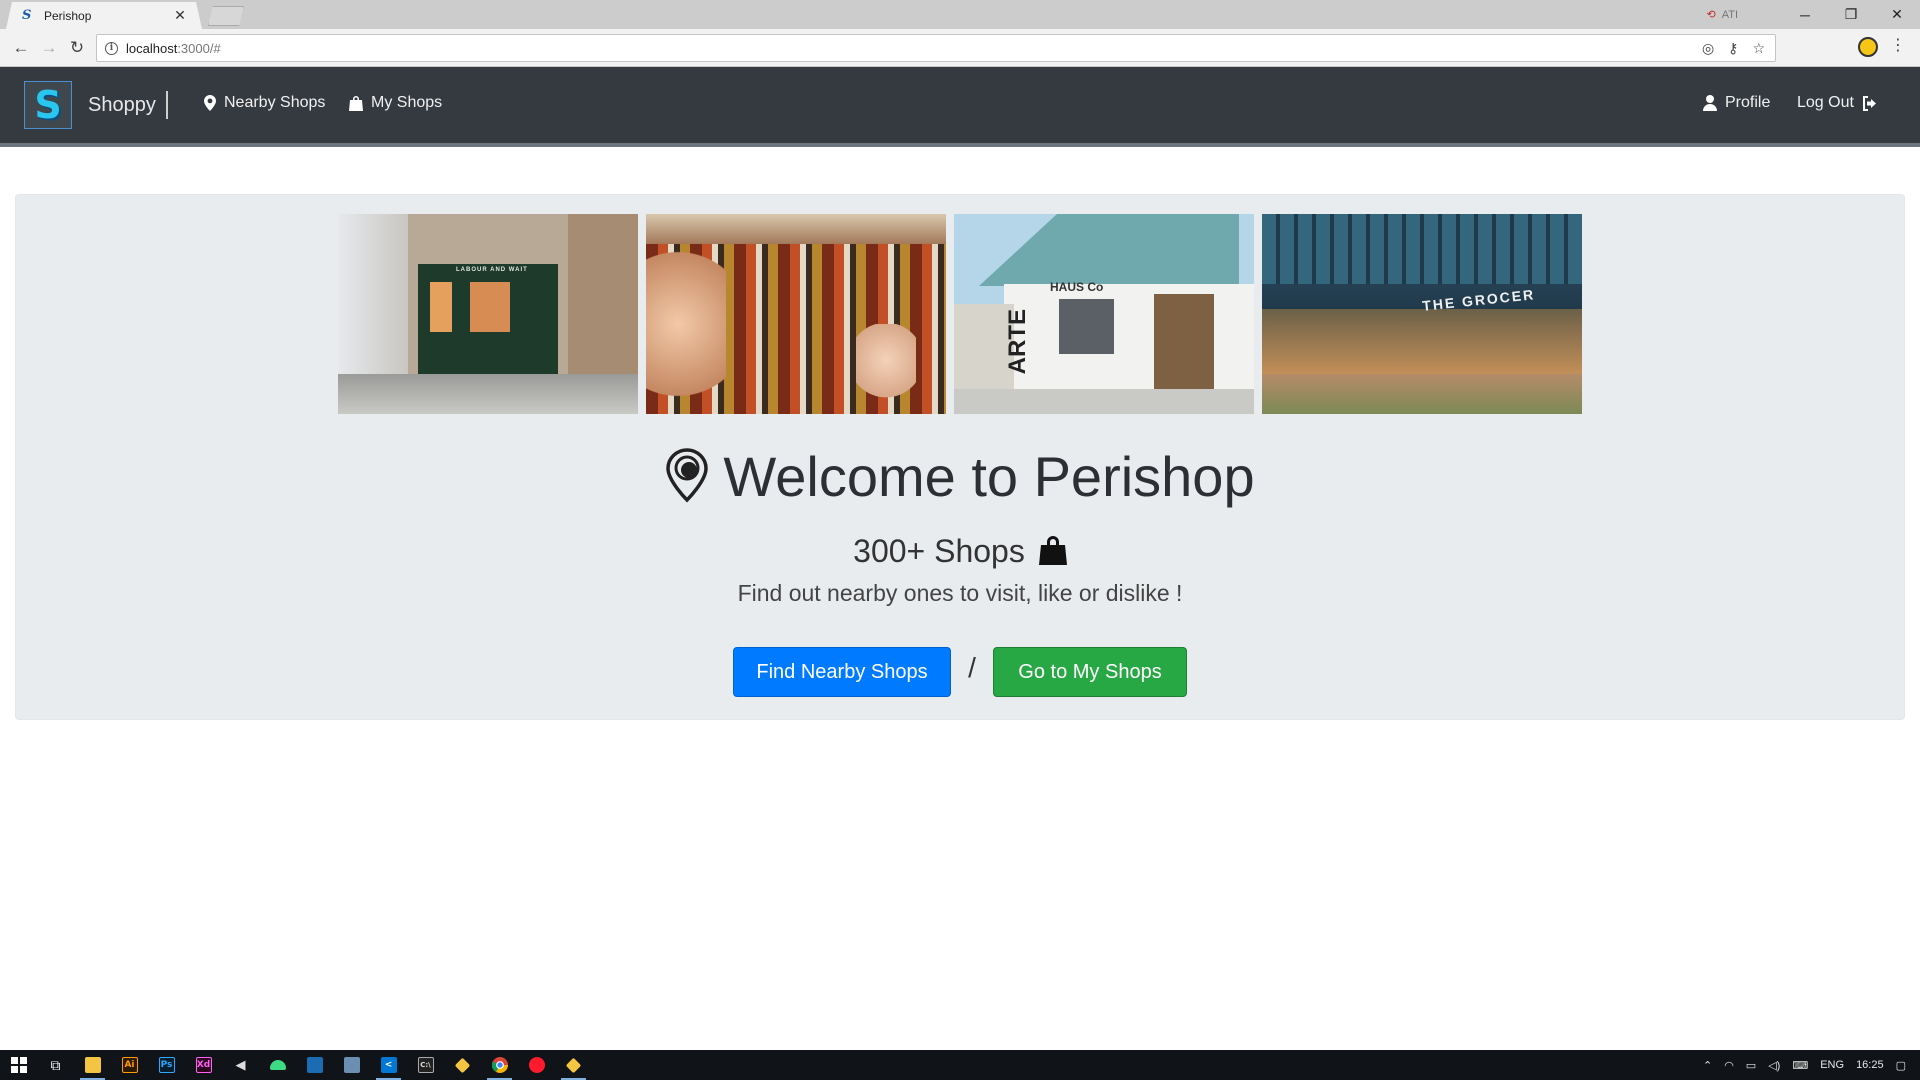 The width and height of the screenshot is (1920, 1080). Describe the element at coordinates (1800, 1065) in the screenshot. I see `keyboard-icon: ⌨` at that location.